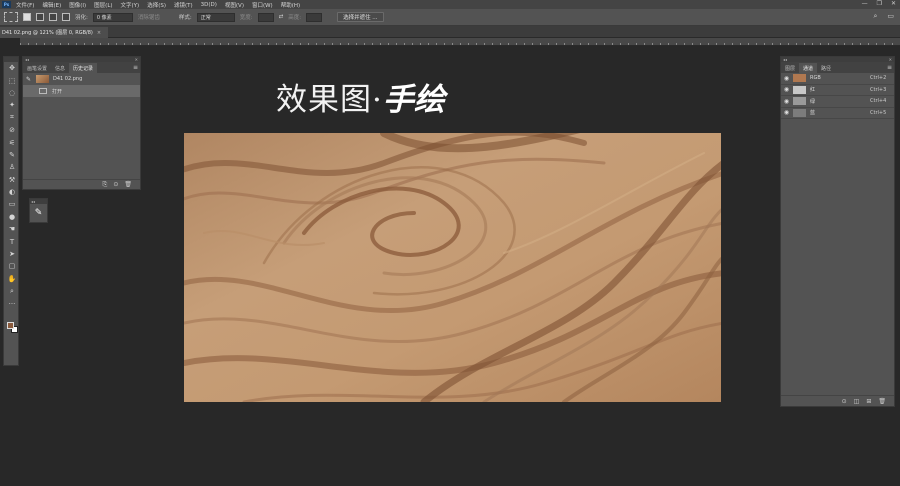 This screenshot has width=900, height=486. Describe the element at coordinates (865, 3) in the screenshot. I see `minimize-icon: —` at that location.